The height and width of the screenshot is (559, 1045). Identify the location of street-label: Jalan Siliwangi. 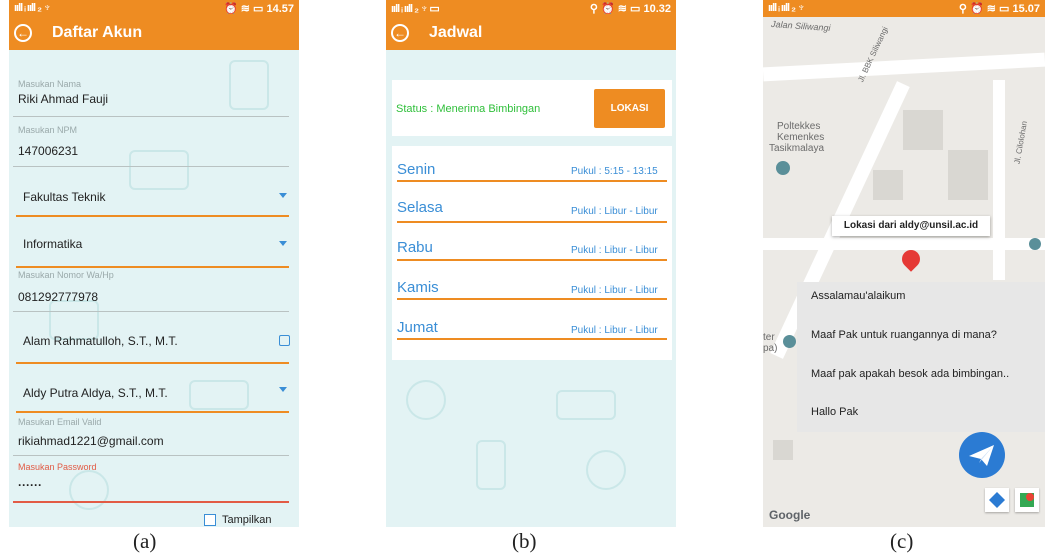
(800, 26).